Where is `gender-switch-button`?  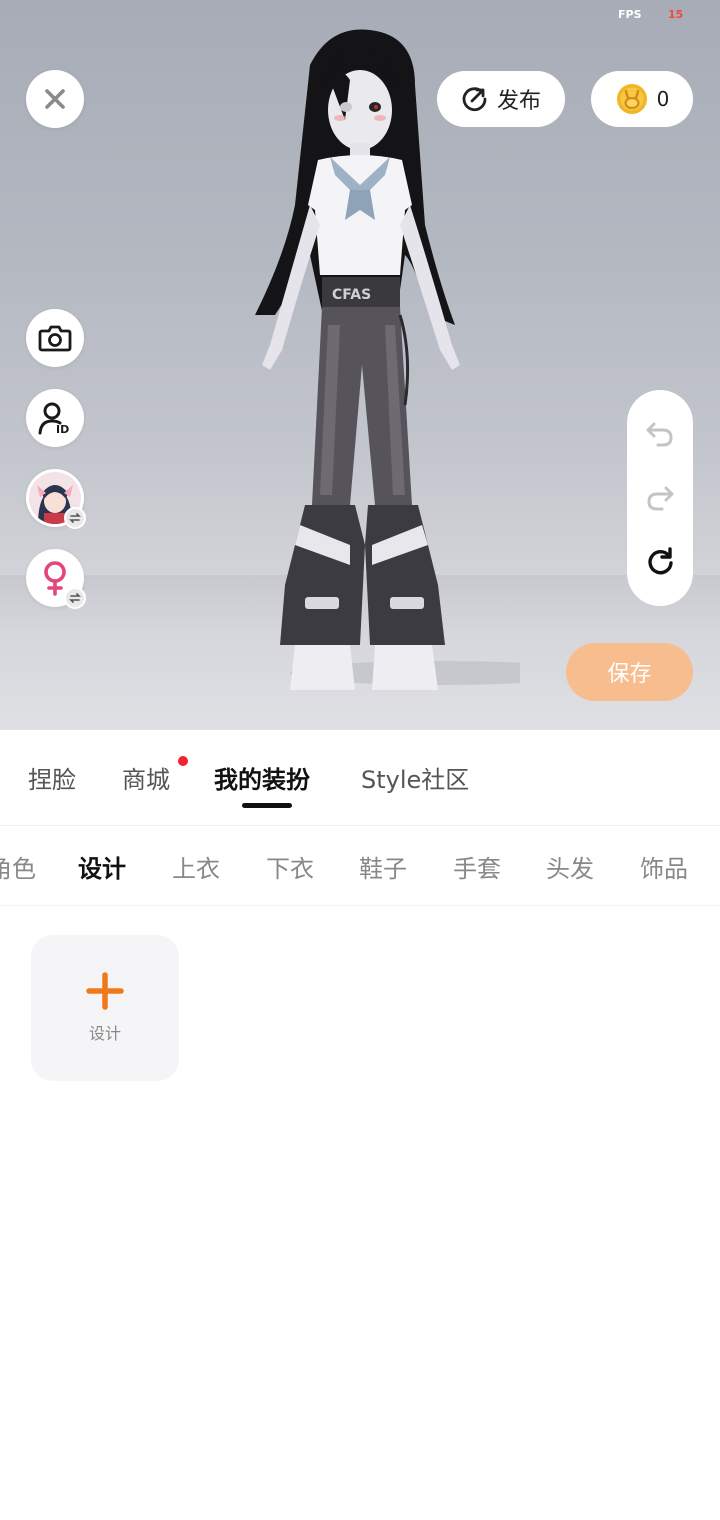
gender-switch-button is located at coordinates (56, 579).